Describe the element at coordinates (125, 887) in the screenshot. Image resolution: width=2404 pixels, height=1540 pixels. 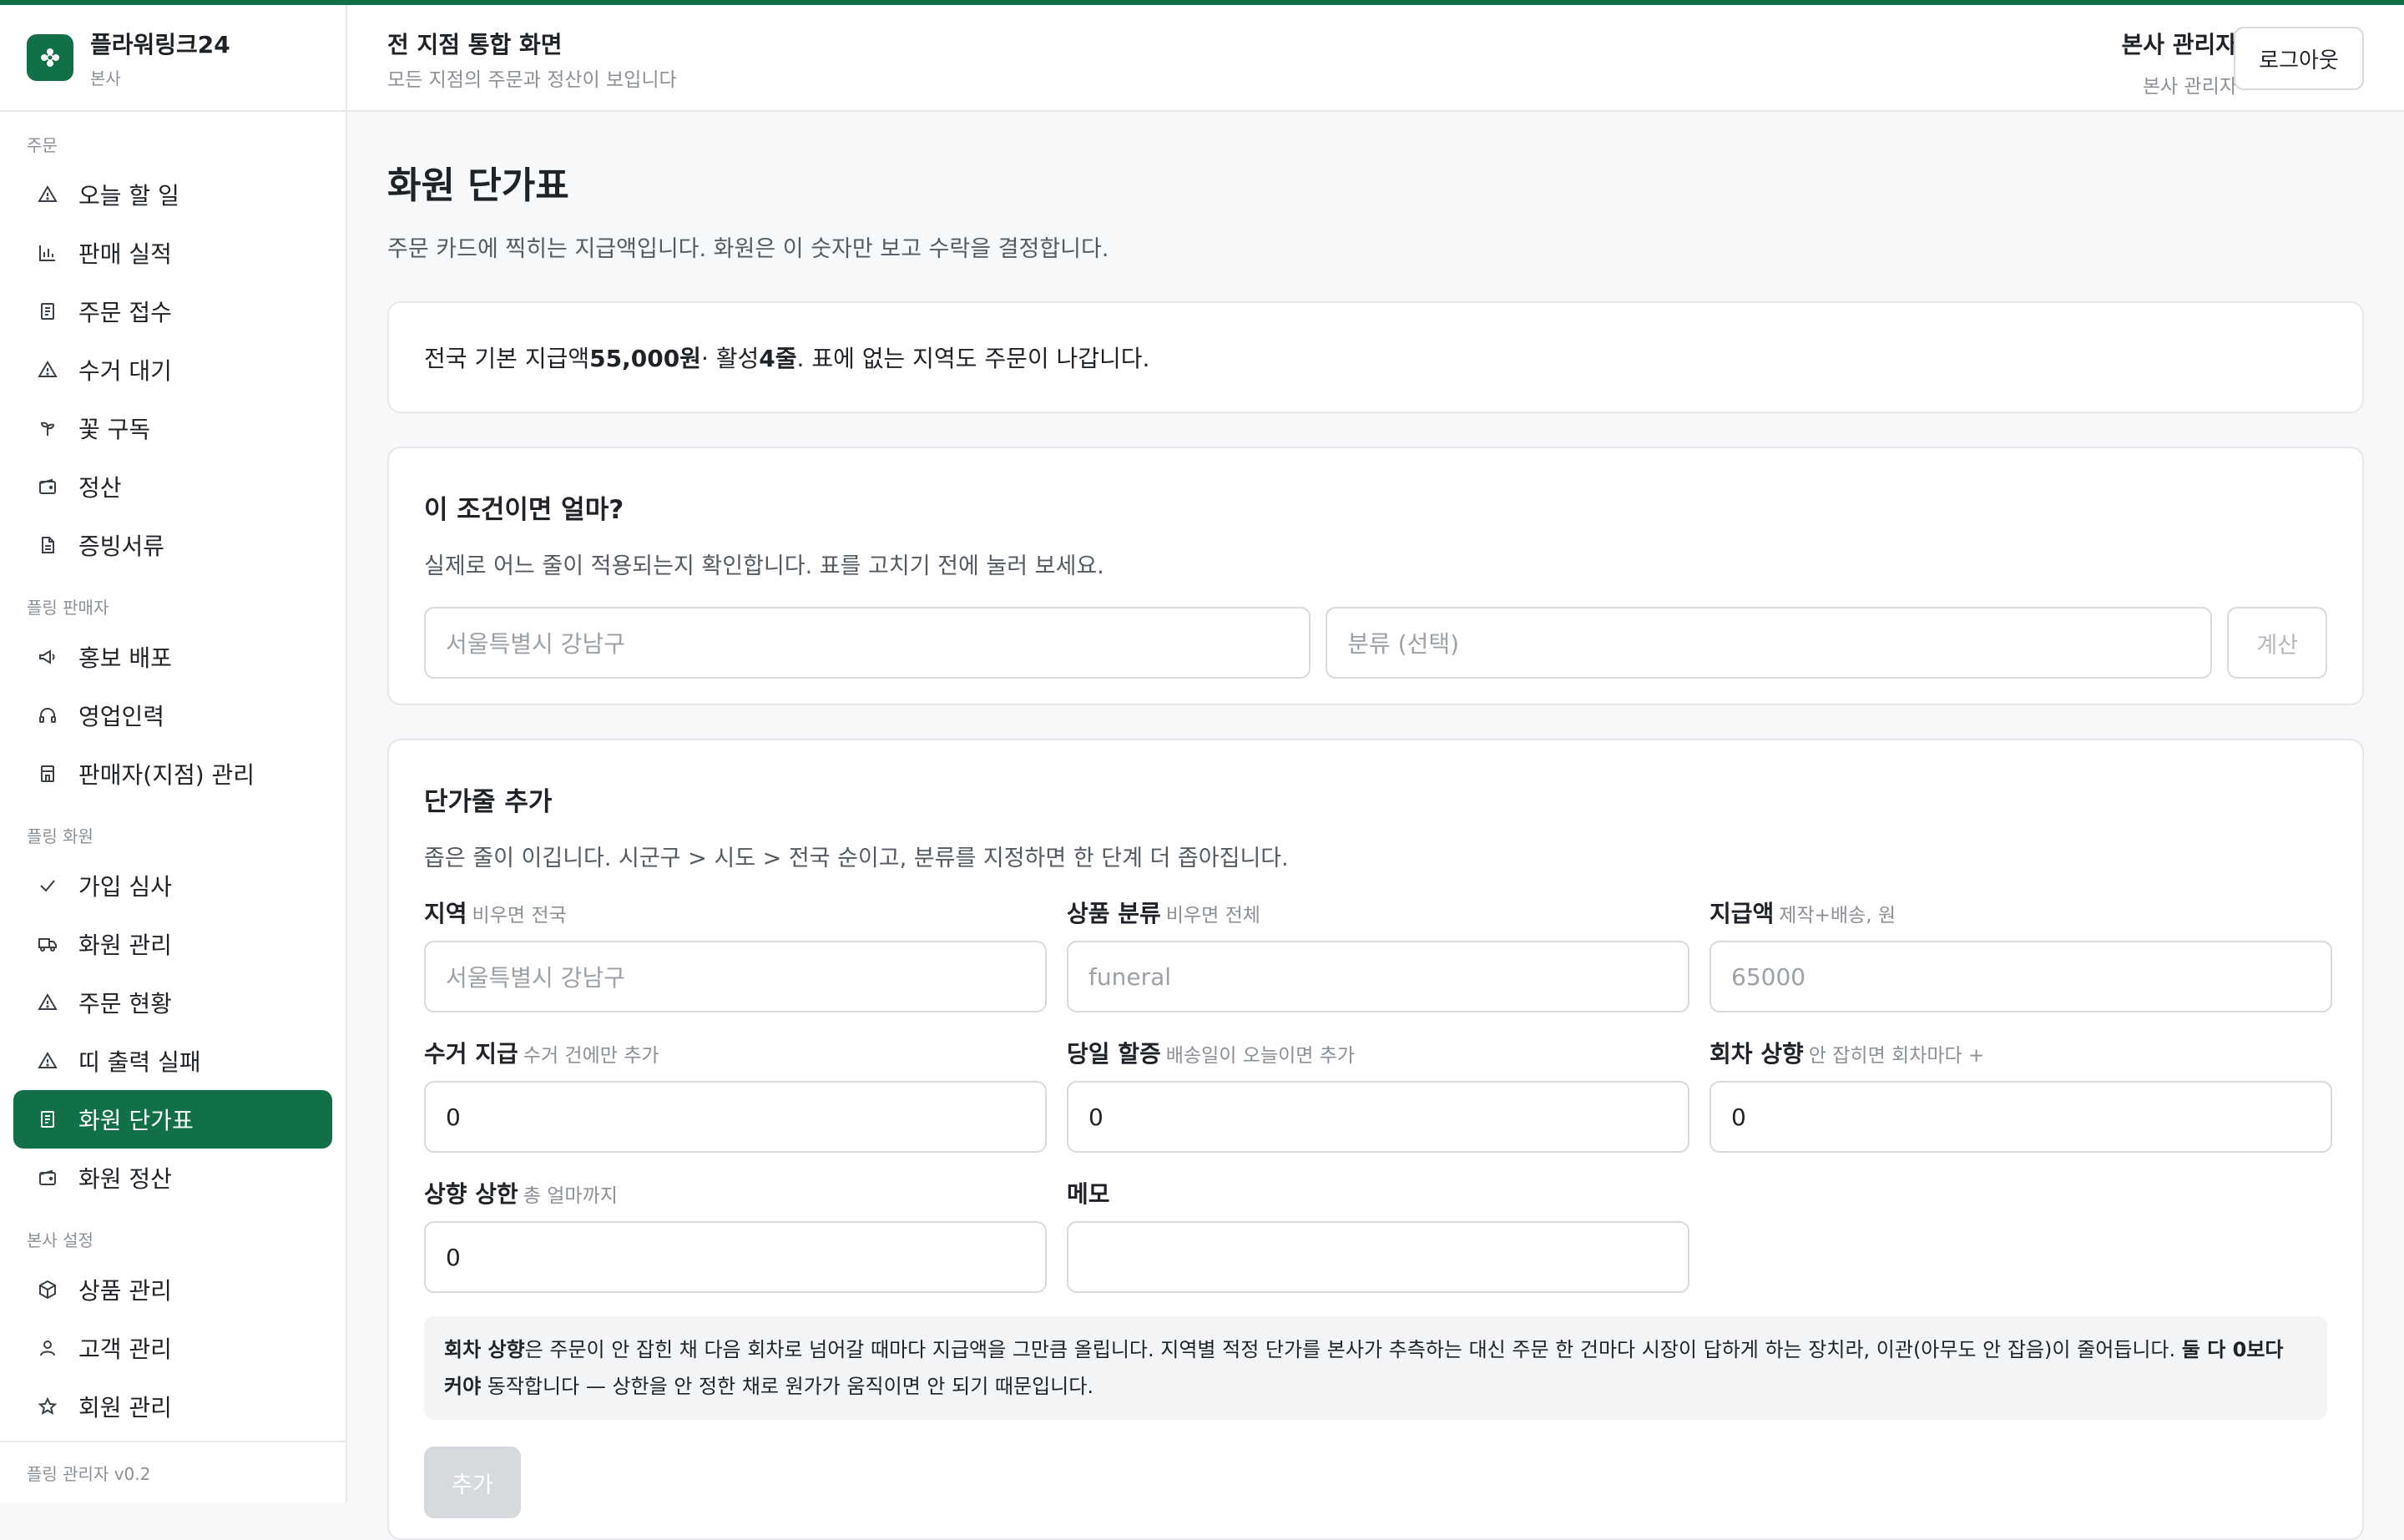
I see `sidebar-item-label: 가입 심사` at that location.